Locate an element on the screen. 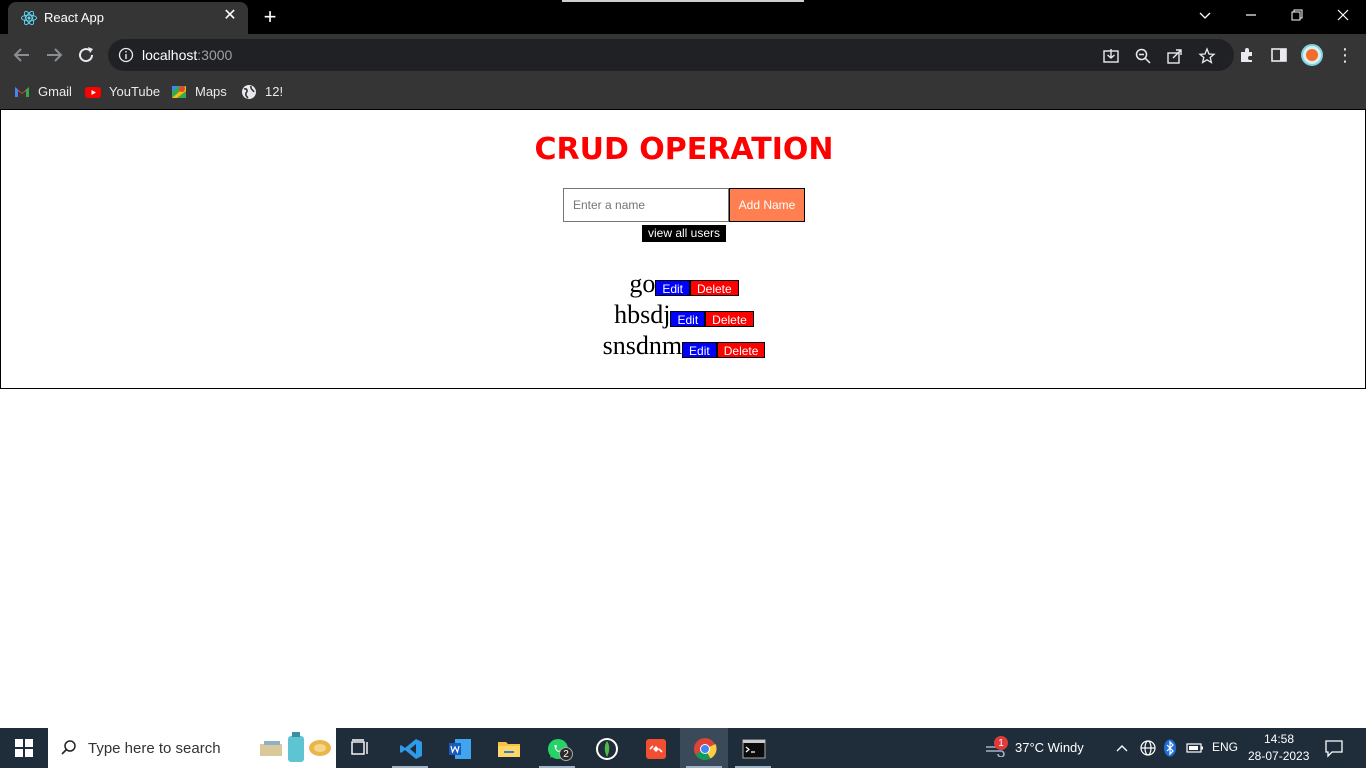  task-view-button is located at coordinates (360, 748).